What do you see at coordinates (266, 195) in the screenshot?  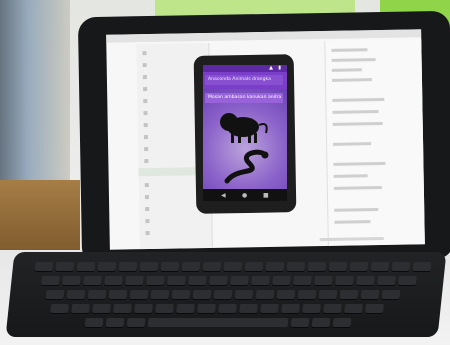 I see `recents-icon: ■` at bounding box center [266, 195].